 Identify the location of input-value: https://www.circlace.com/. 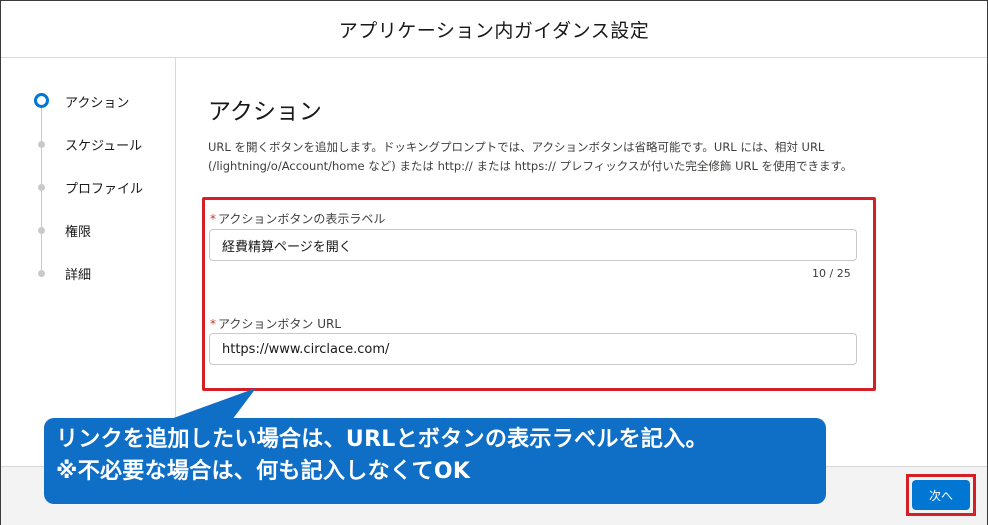
(306, 349).